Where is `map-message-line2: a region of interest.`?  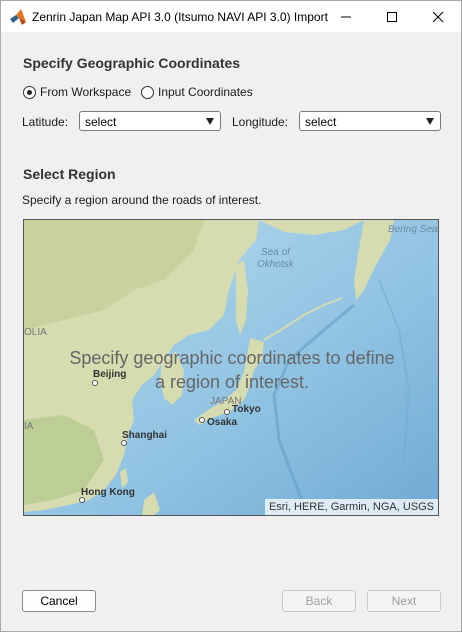
map-message-line2: a region of interest. is located at coordinates (232, 382).